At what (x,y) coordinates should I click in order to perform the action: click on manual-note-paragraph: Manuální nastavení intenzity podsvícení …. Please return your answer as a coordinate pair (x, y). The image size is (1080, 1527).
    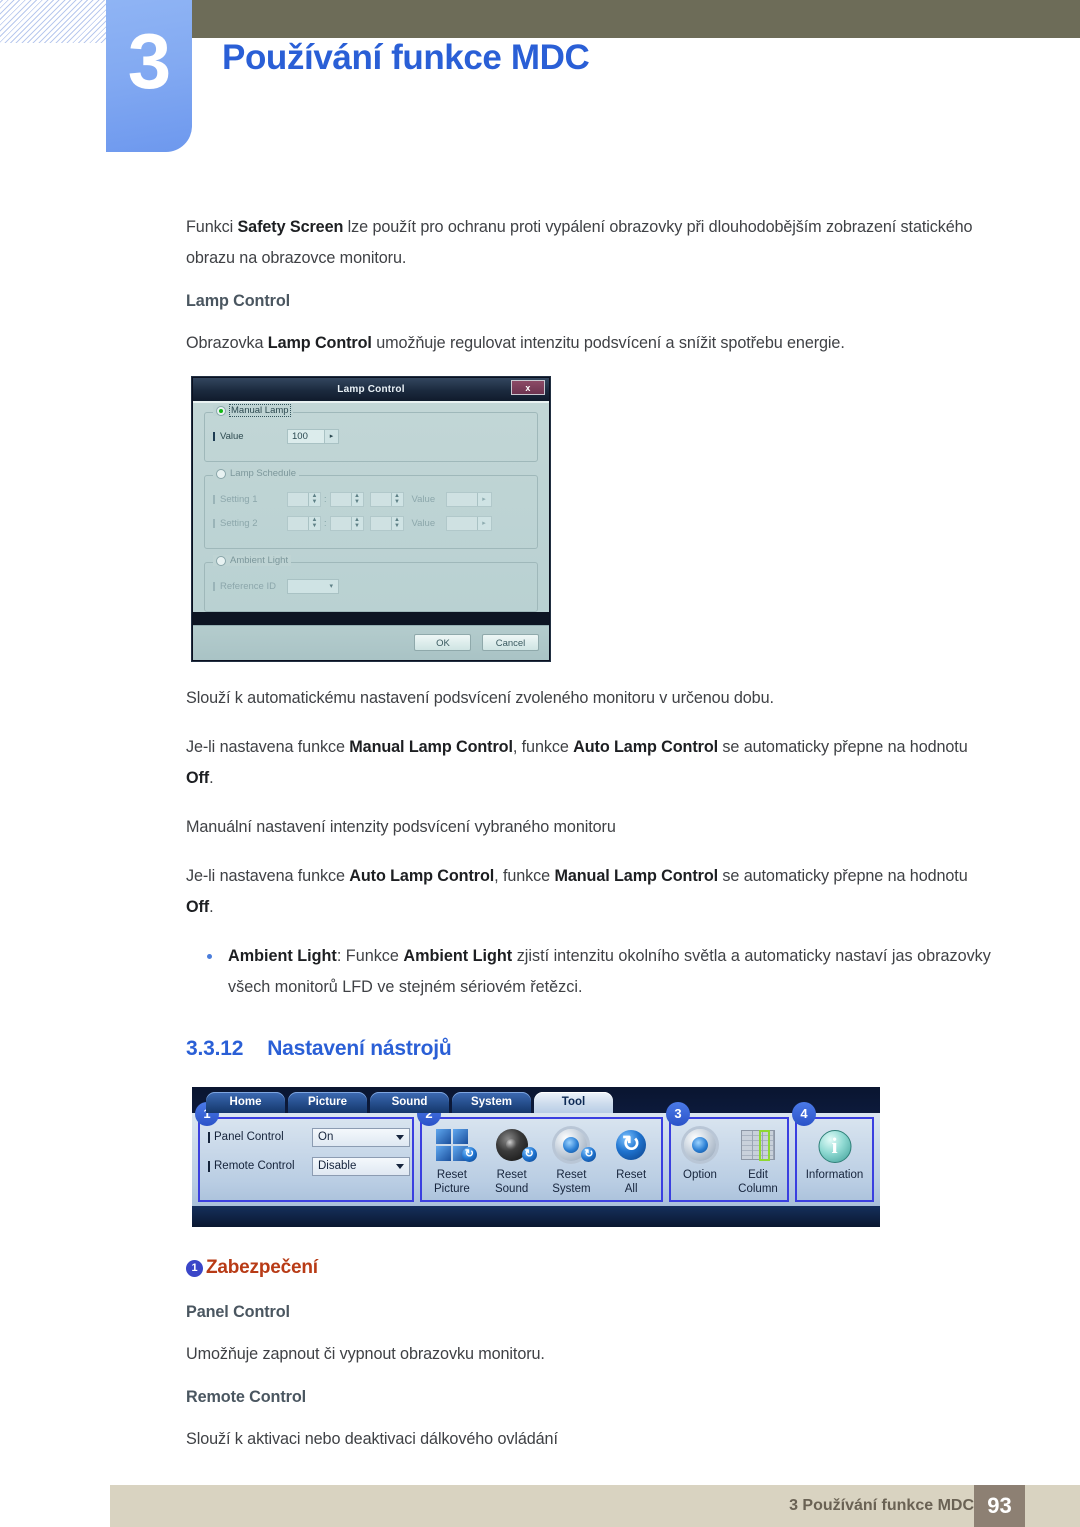
    Looking at the image, I should click on (401, 827).